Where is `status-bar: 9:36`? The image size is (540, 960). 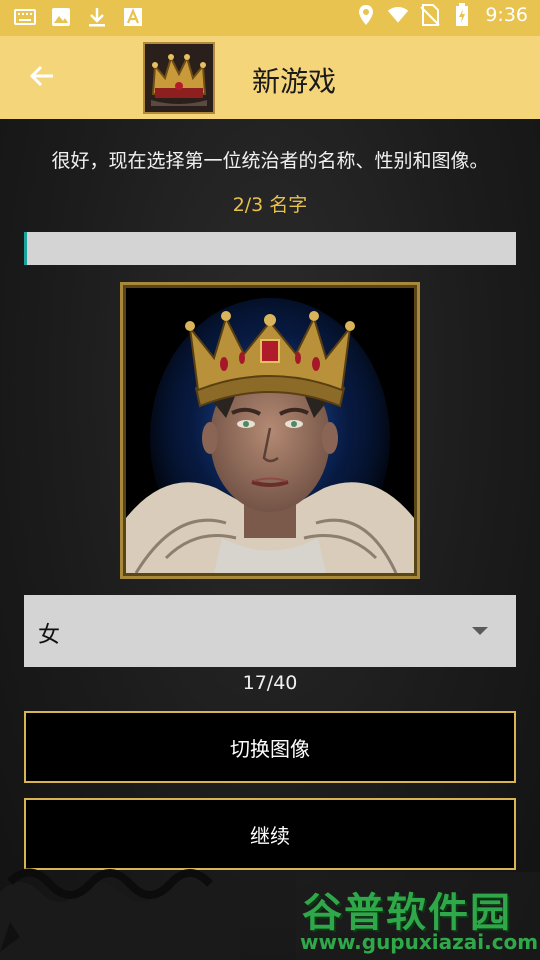
status-bar: 9:36 is located at coordinates (270, 18).